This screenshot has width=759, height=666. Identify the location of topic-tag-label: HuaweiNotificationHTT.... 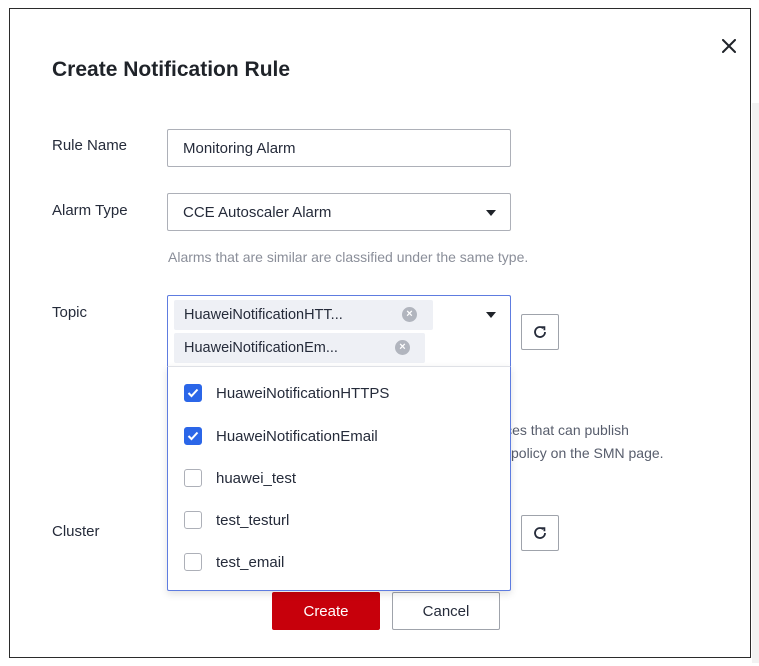
(263, 315).